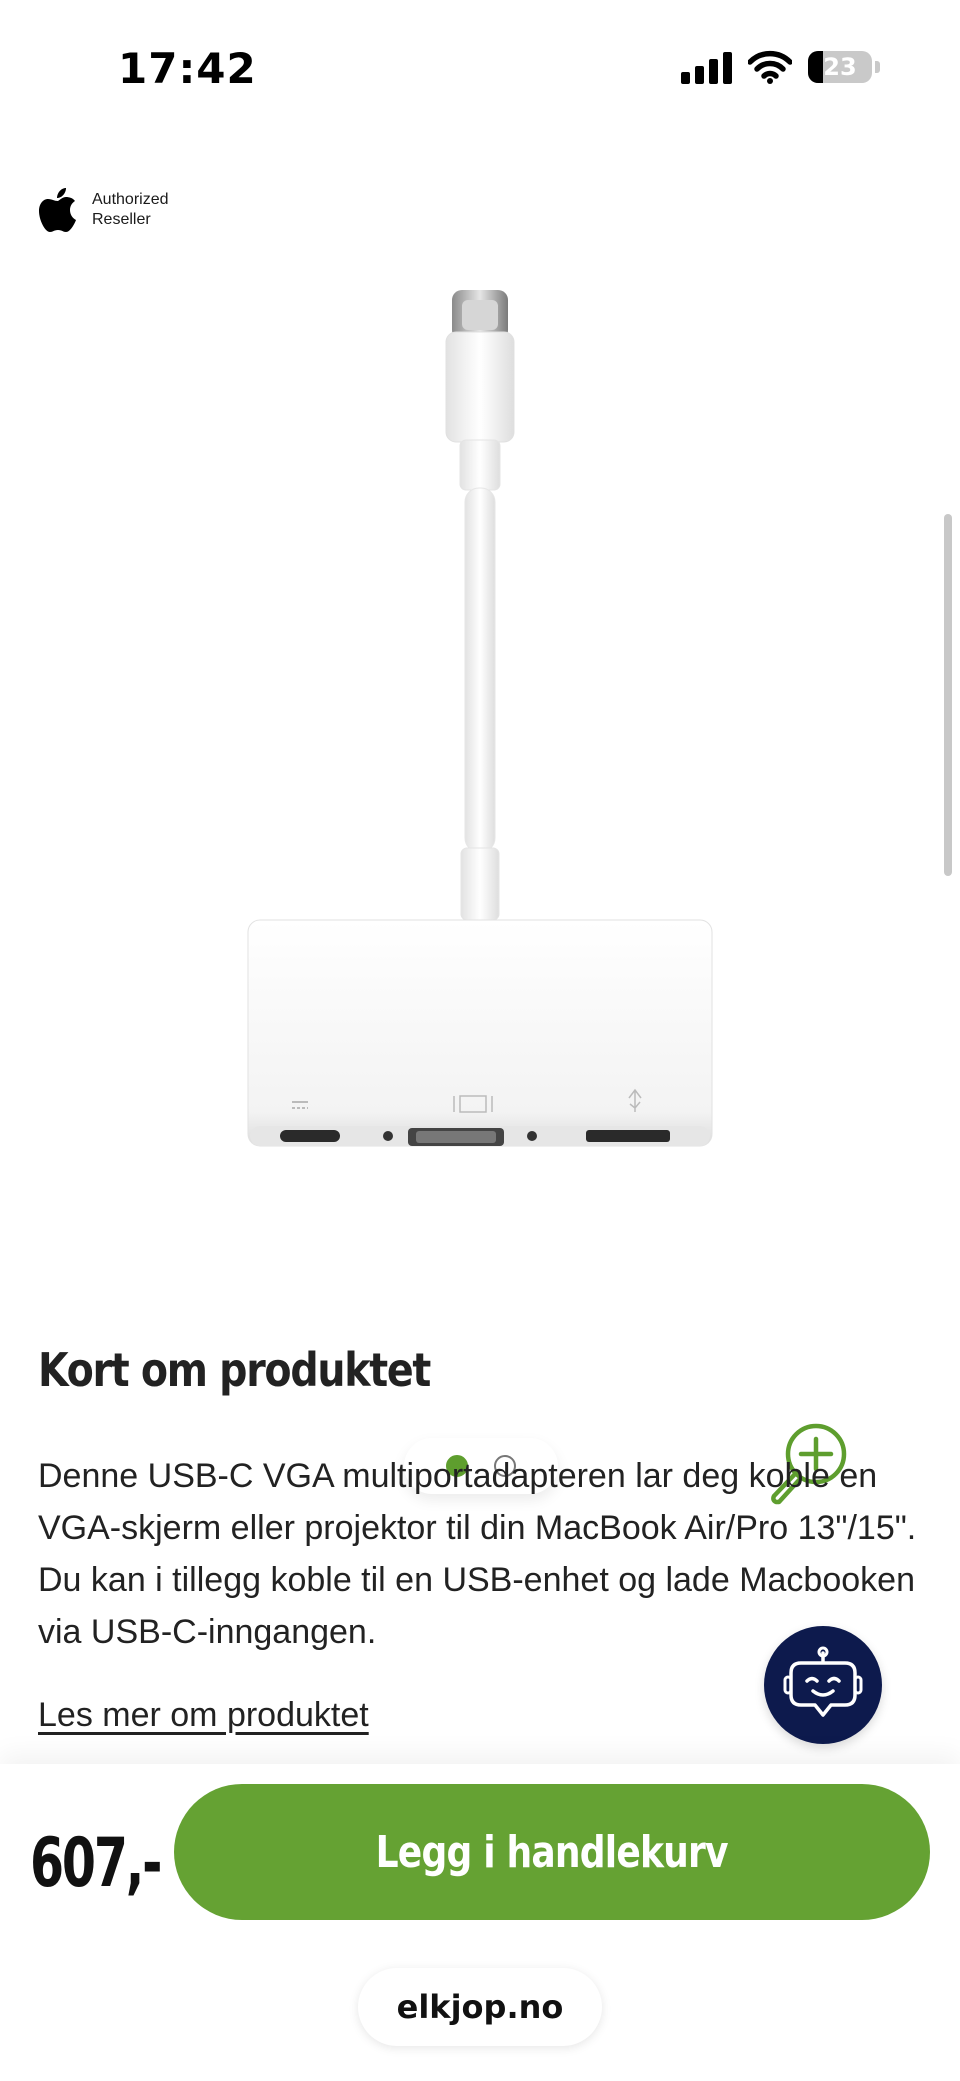 This screenshot has width=960, height=2081. I want to click on battery-icon: 23, so click(840, 67).